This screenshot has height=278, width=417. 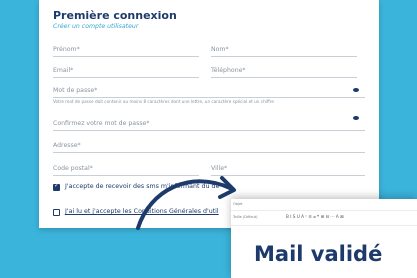 What do you see at coordinates (315, 216) in the screenshot?
I see `formatting-icons: B I S U A ⁿ ≡ ⌀ ❝ ⊞ ⊟ ⋯ A ⊠` at bounding box center [315, 216].